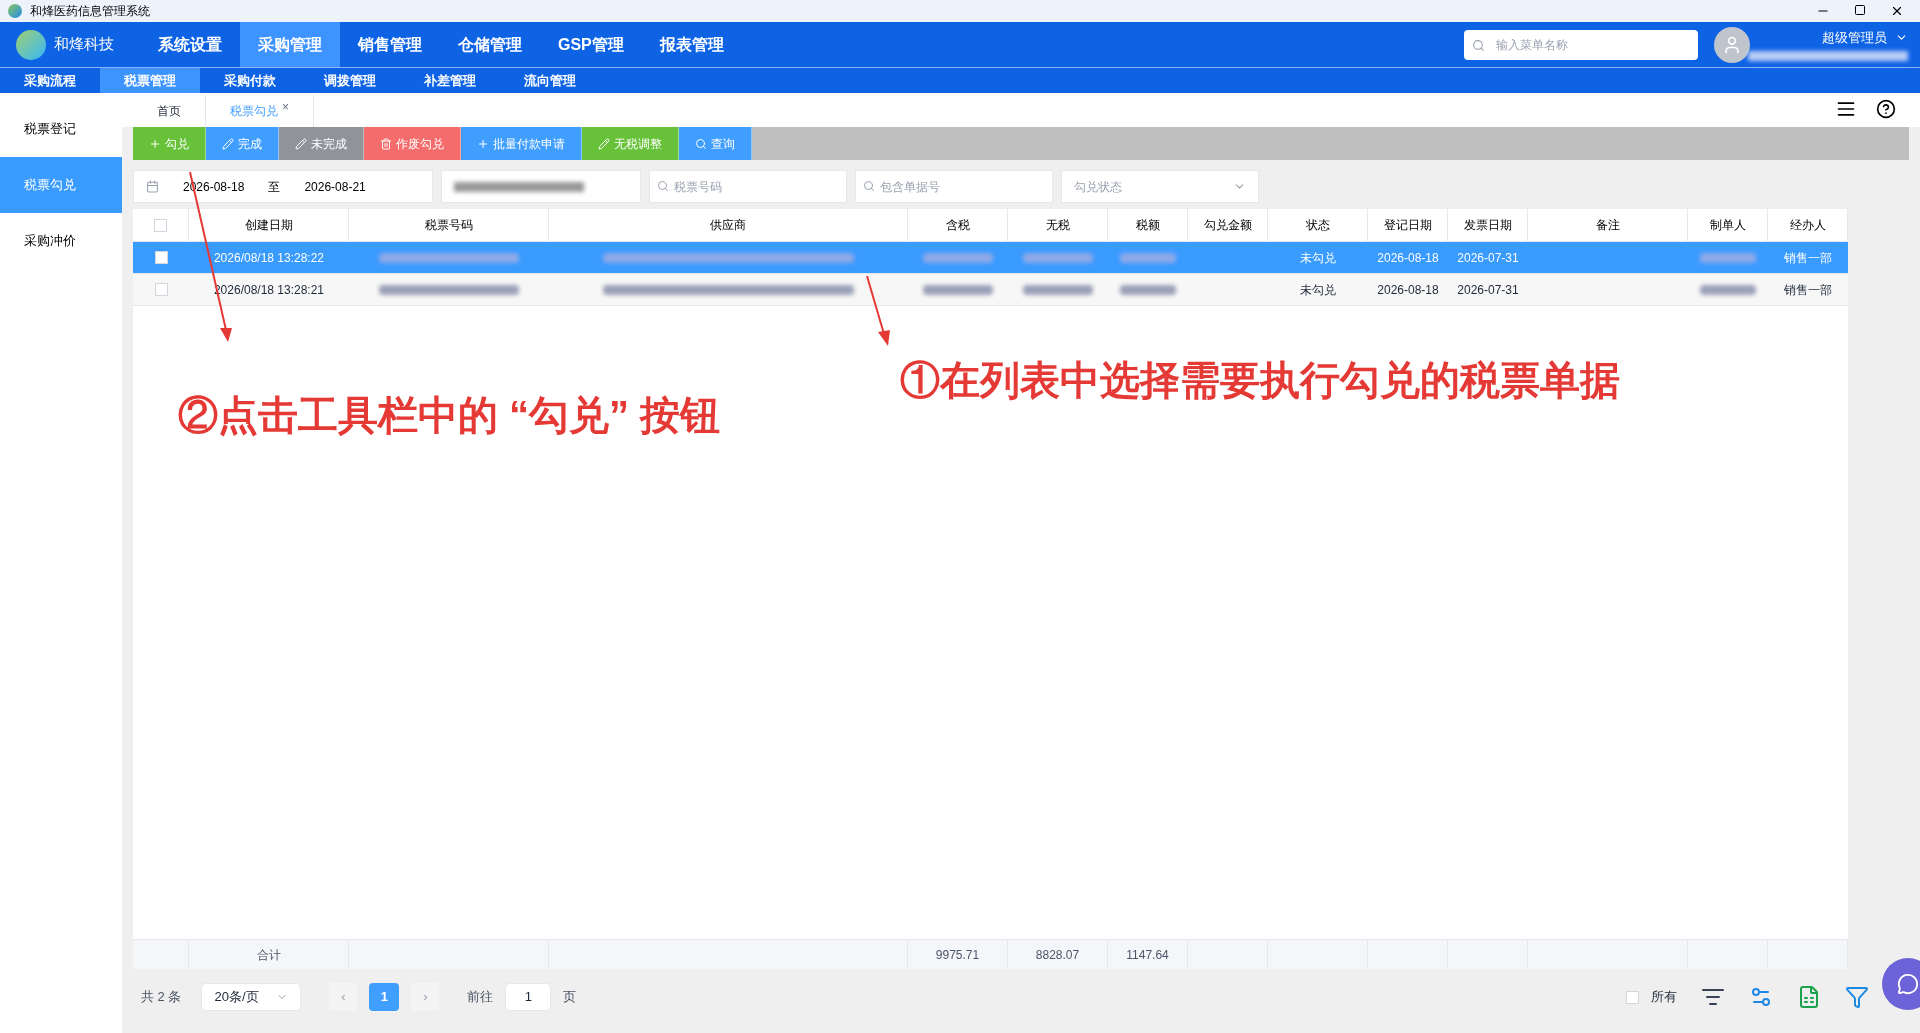 The image size is (1920, 1033). I want to click on document-number-field: 包含单据号, so click(954, 186).